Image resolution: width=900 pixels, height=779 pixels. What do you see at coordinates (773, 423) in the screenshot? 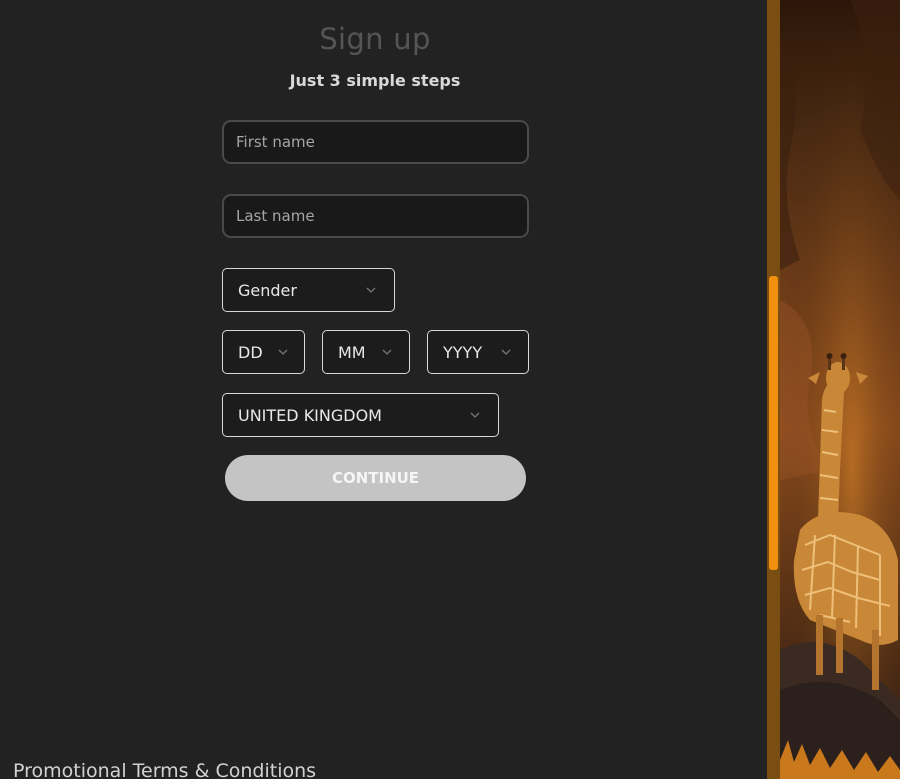
I see `scrollbar-thumb` at bounding box center [773, 423].